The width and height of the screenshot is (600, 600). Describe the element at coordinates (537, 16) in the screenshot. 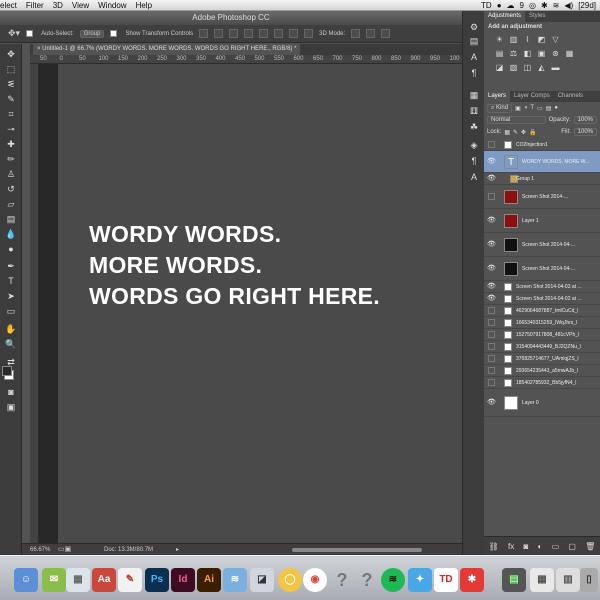

I see `tab-styles: Styles` at that location.